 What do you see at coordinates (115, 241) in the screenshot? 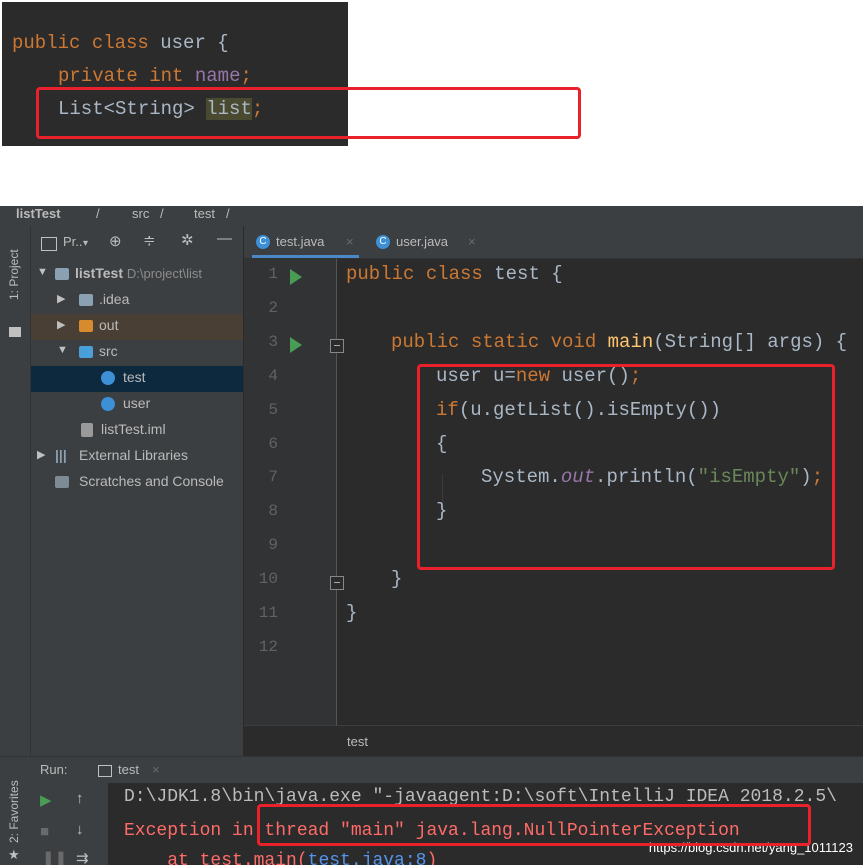
I see `locate-icon: ⊕` at bounding box center [115, 241].